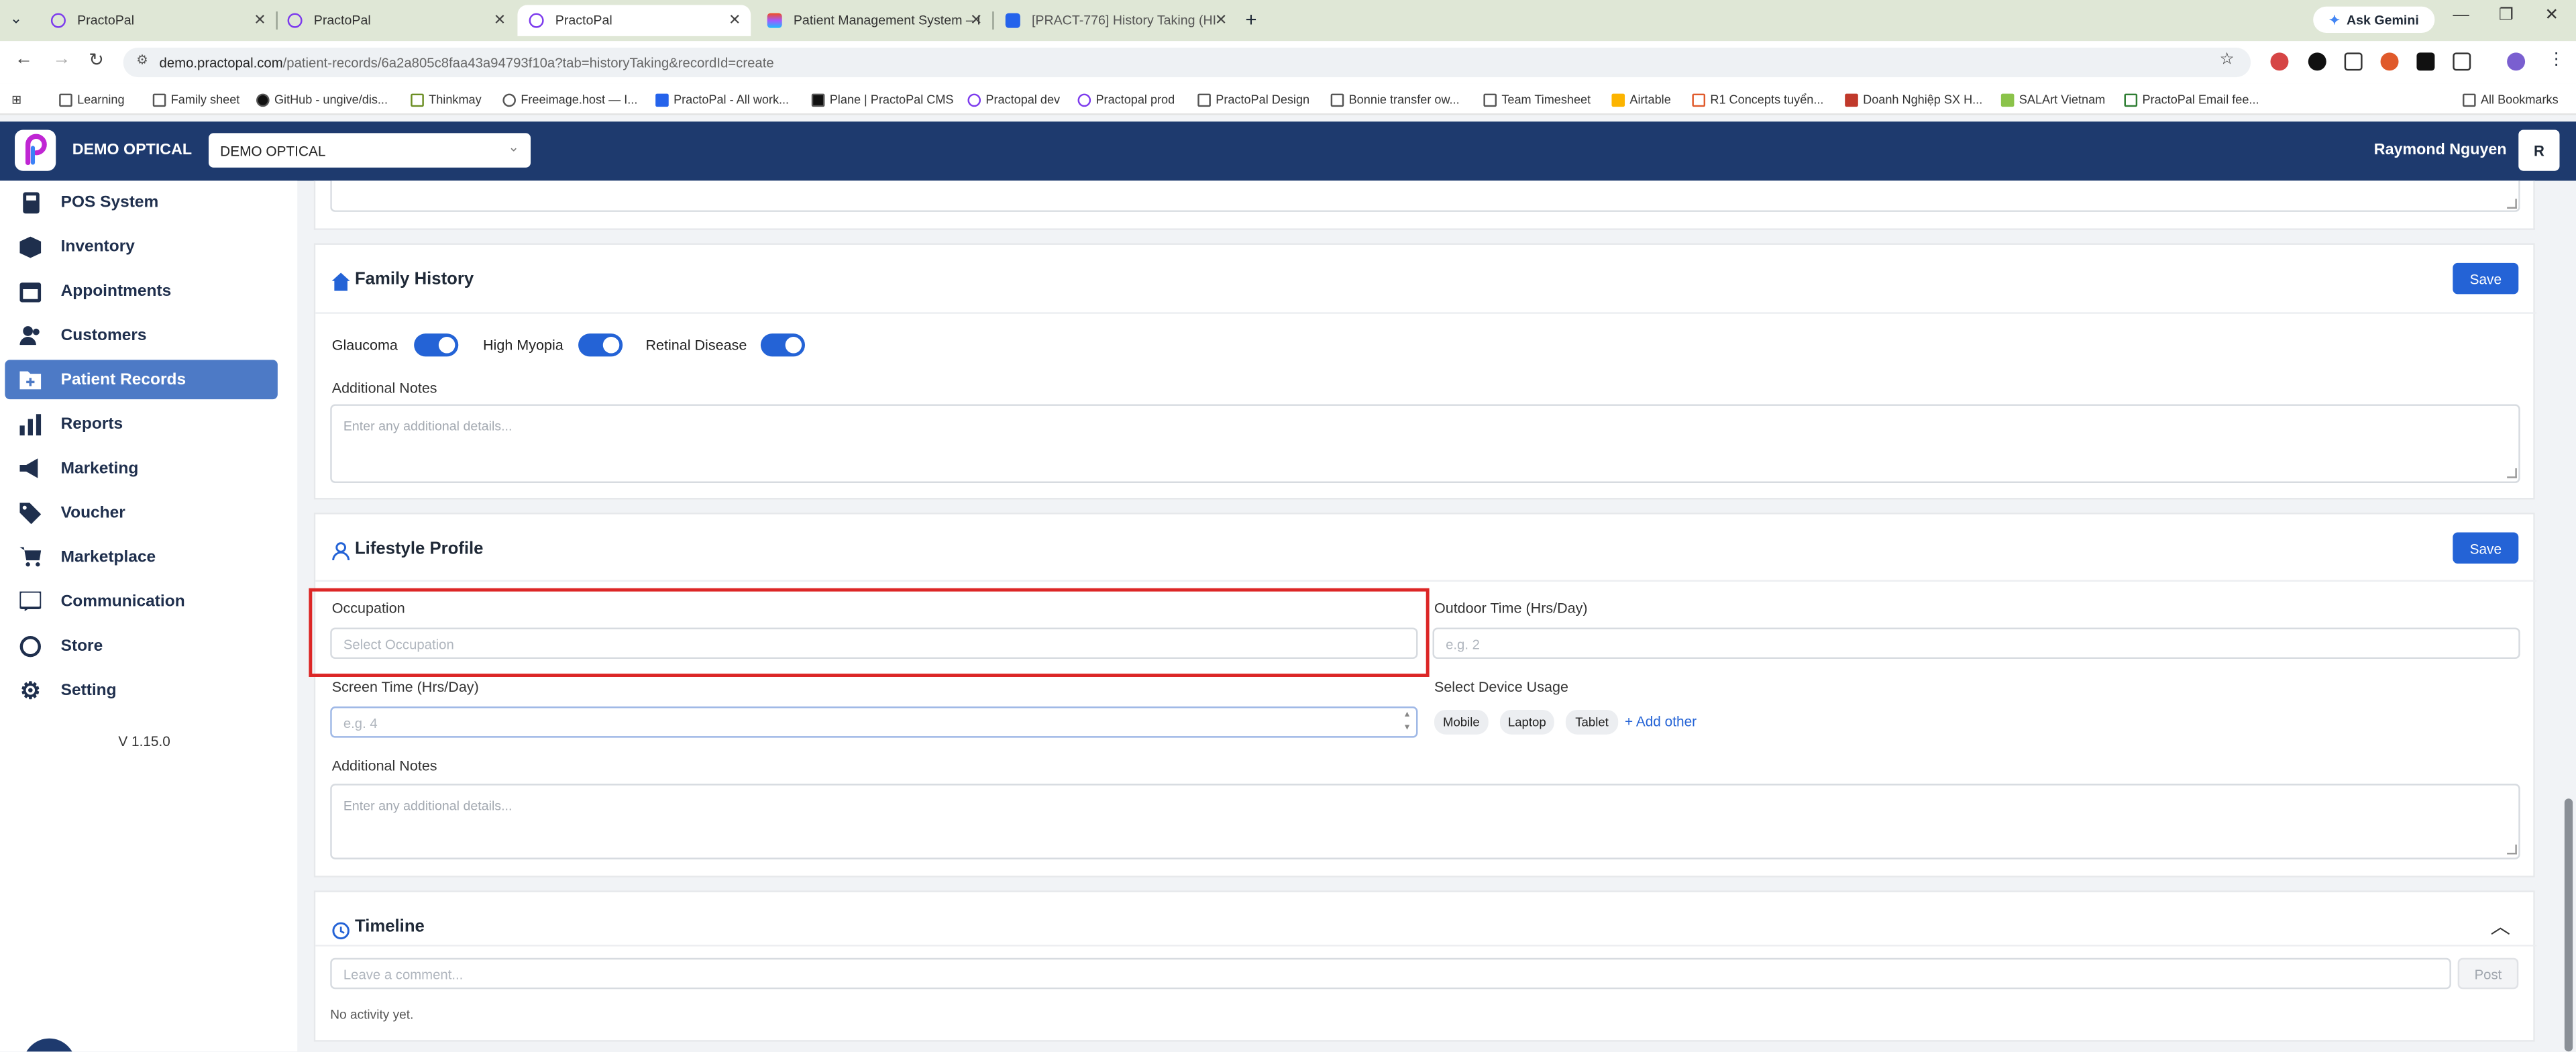  Describe the element at coordinates (1699, 100) in the screenshot. I see `r1-icon` at that location.